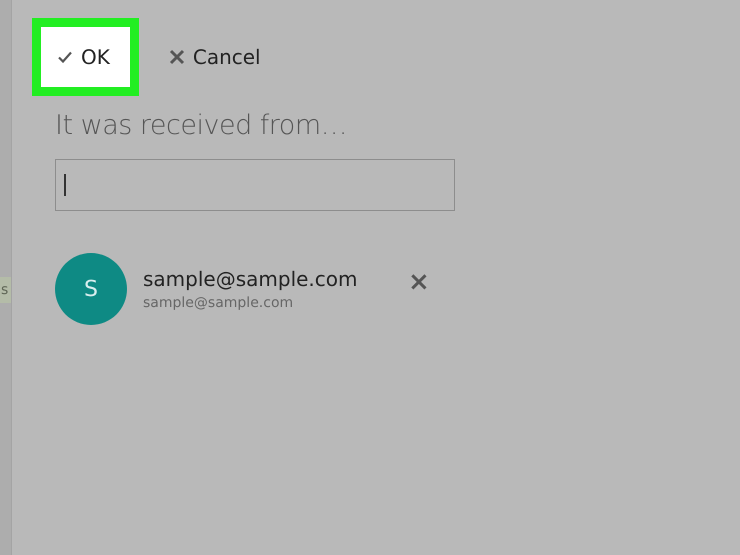 This screenshot has width=740, height=555. What do you see at coordinates (214, 57) in the screenshot?
I see `cancel-button: Cancel` at bounding box center [214, 57].